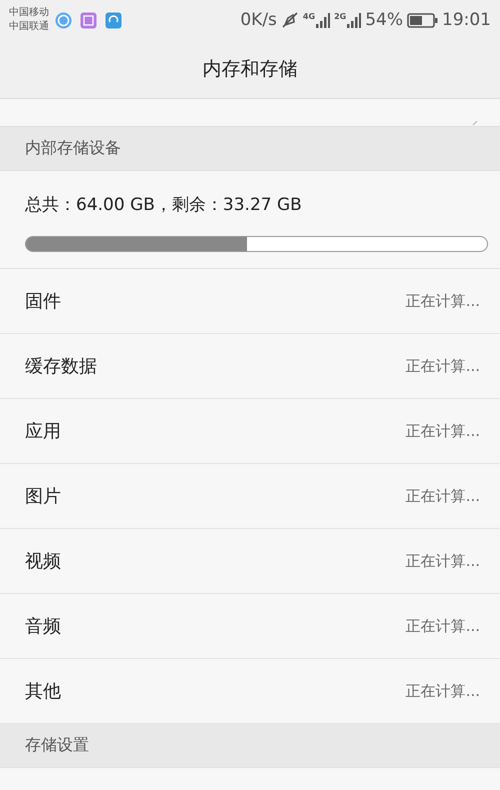 The width and height of the screenshot is (500, 790). Describe the element at coordinates (466, 20) in the screenshot. I see `clock: 19:01` at that location.